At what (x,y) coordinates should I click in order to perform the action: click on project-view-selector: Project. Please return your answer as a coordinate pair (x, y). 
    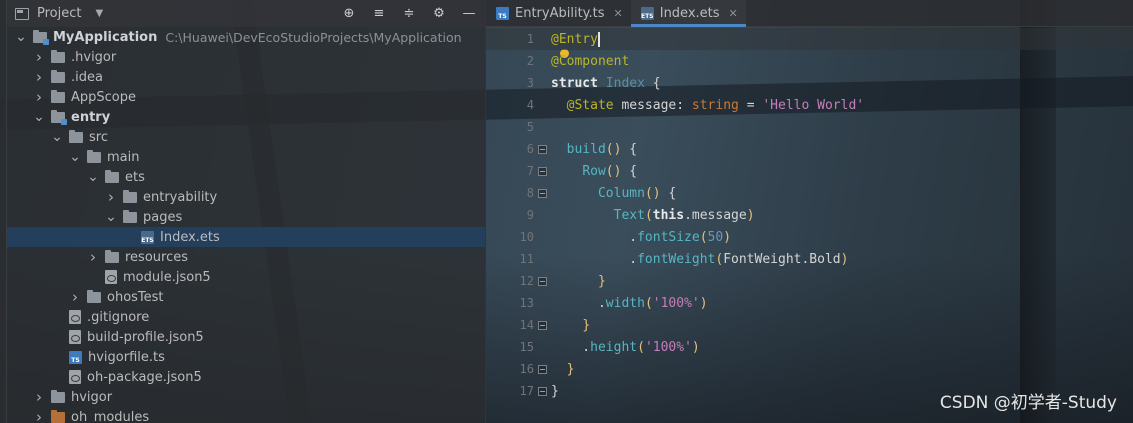
    Looking at the image, I should click on (59, 13).